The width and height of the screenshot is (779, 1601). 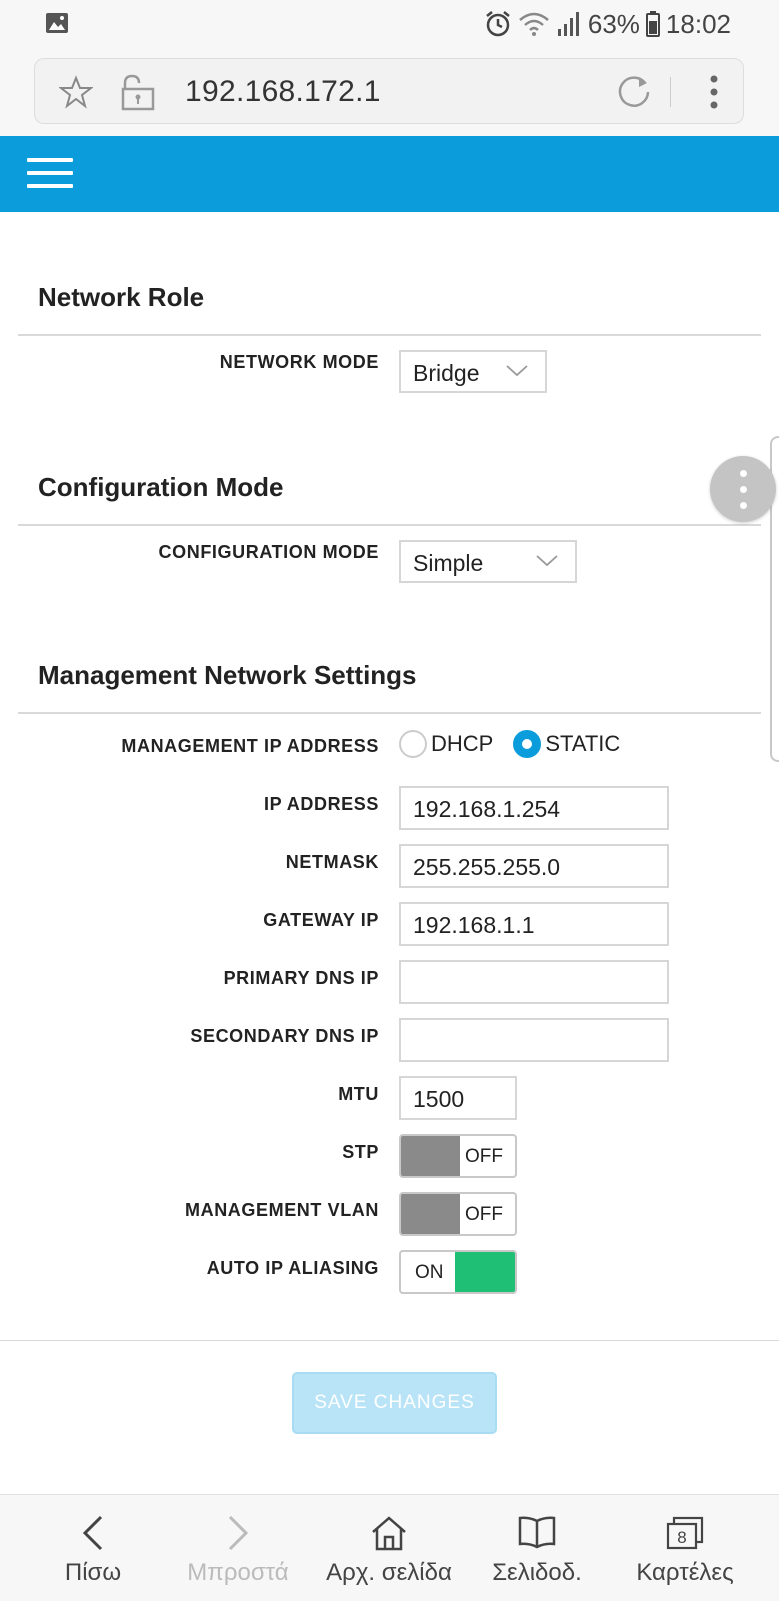 What do you see at coordinates (484, 1156) in the screenshot?
I see `stp-state: OFF` at bounding box center [484, 1156].